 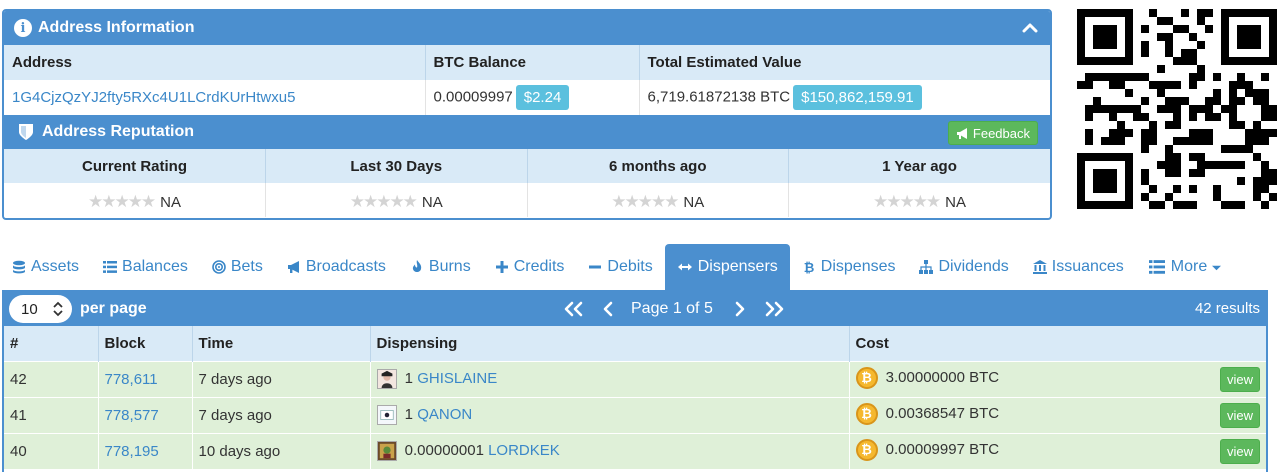 I want to click on feedback-button: Feedback, so click(x=992, y=133).